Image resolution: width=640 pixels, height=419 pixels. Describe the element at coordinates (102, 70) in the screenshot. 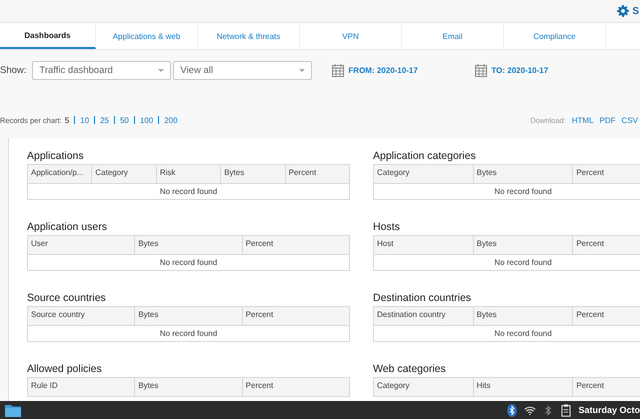

I see `dashboard-select: Traffic dashboard` at that location.